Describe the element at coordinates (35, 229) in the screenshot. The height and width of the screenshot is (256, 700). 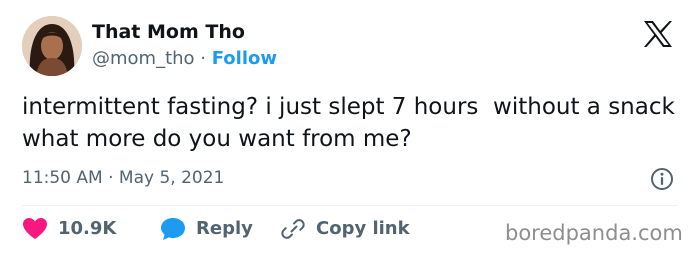
I see `heart-icon` at that location.